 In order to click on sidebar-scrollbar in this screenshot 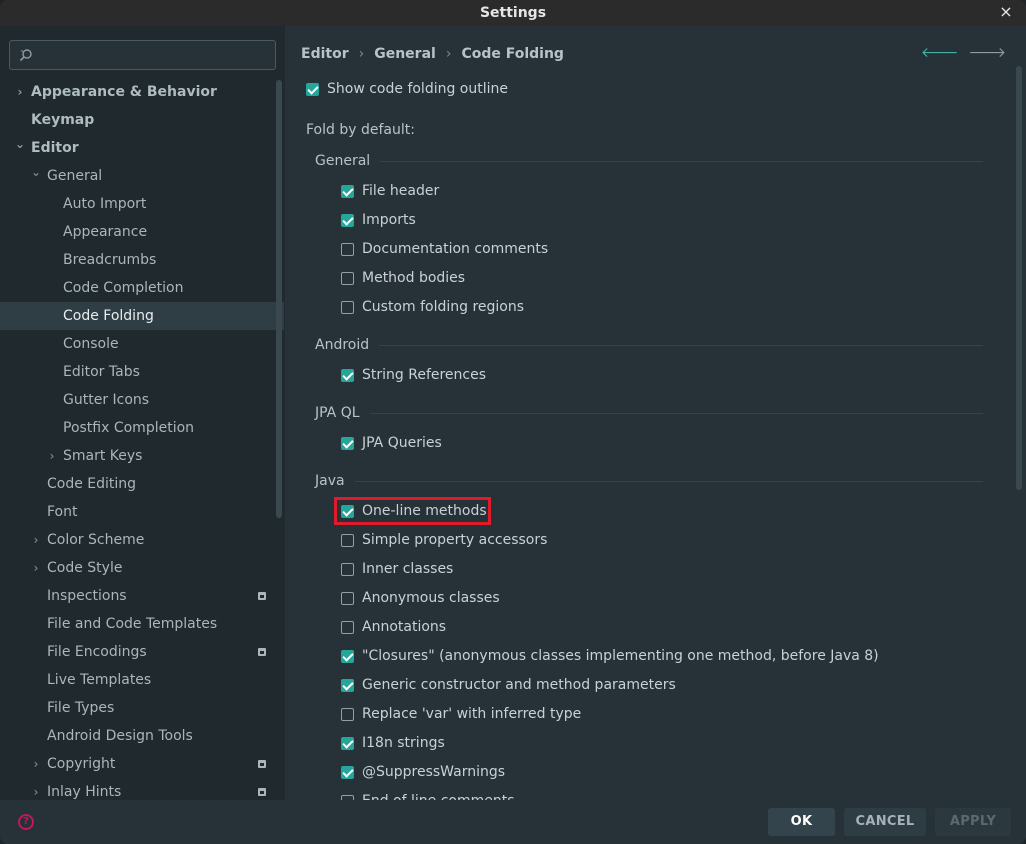, I will do `click(279, 299)`.